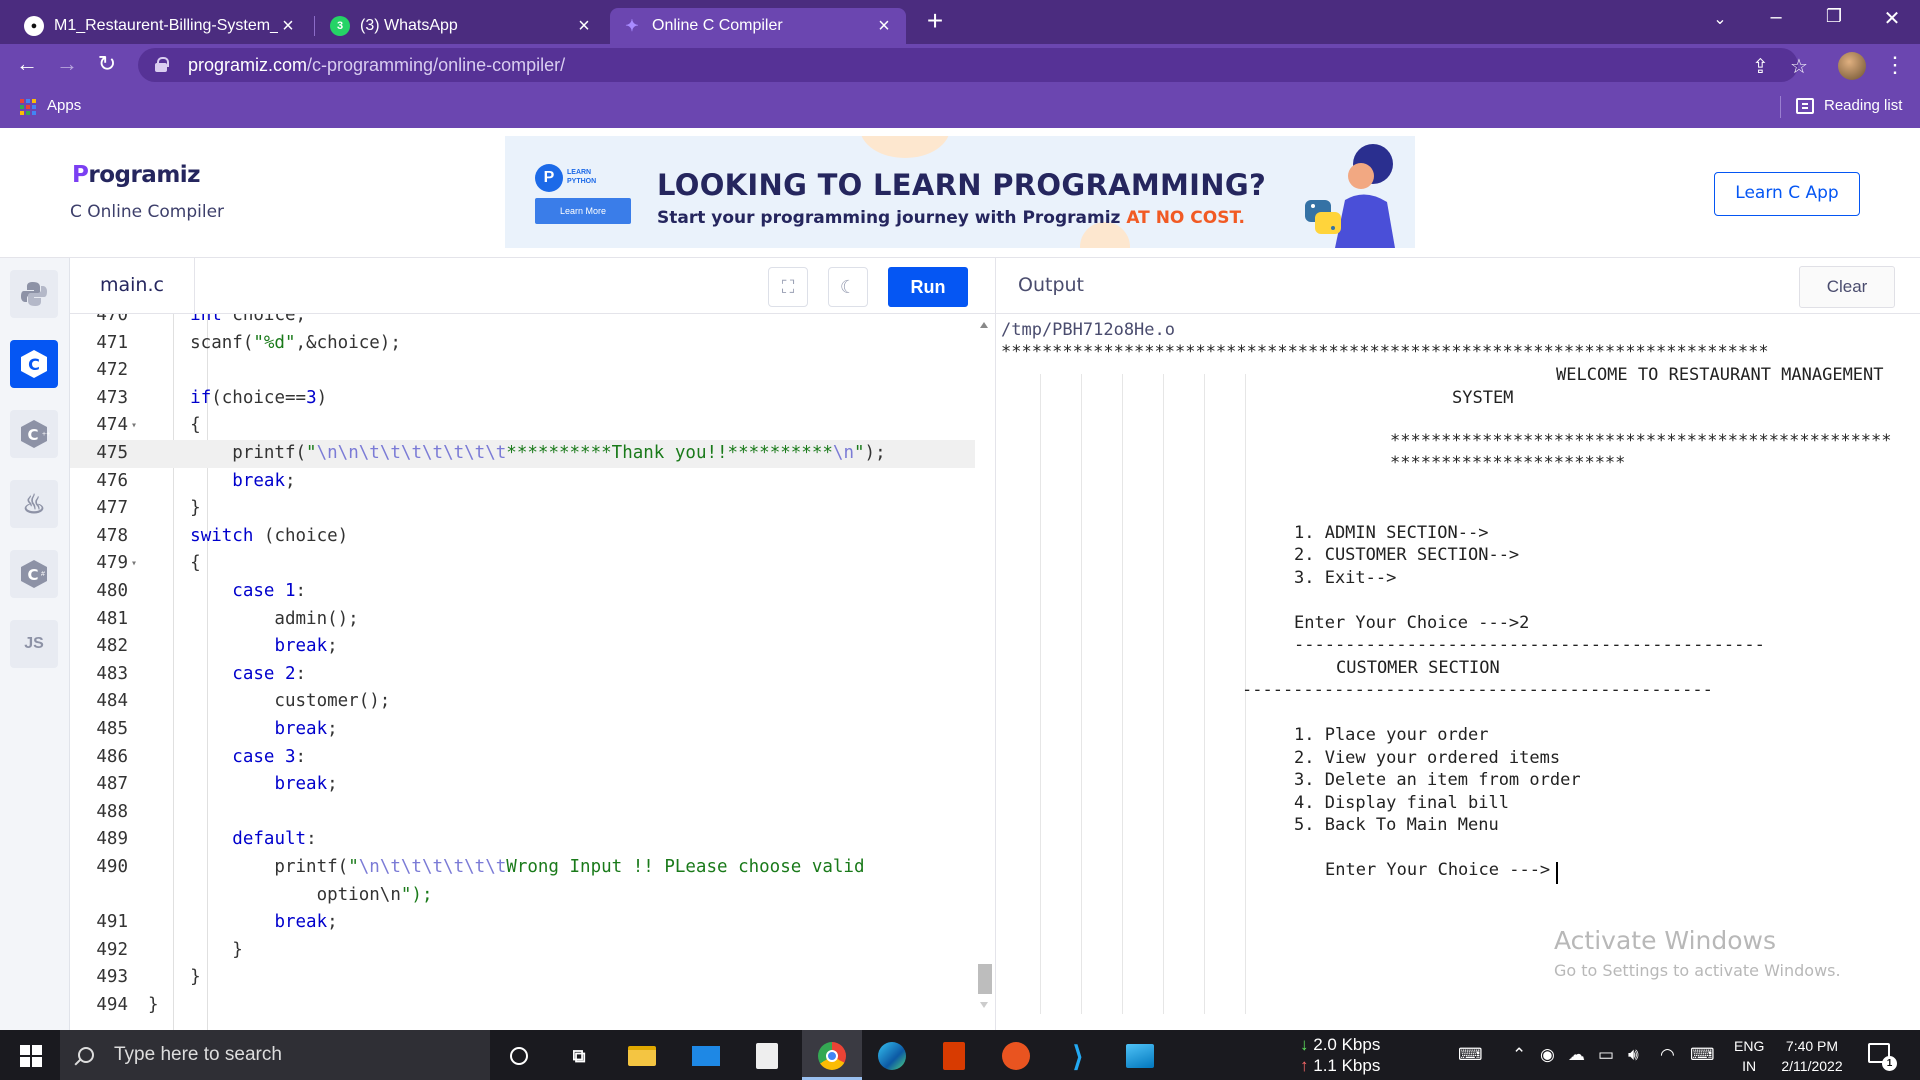 The height and width of the screenshot is (1080, 1920). Describe the element at coordinates (1852, 66) in the screenshot. I see `profile-avatar` at that location.